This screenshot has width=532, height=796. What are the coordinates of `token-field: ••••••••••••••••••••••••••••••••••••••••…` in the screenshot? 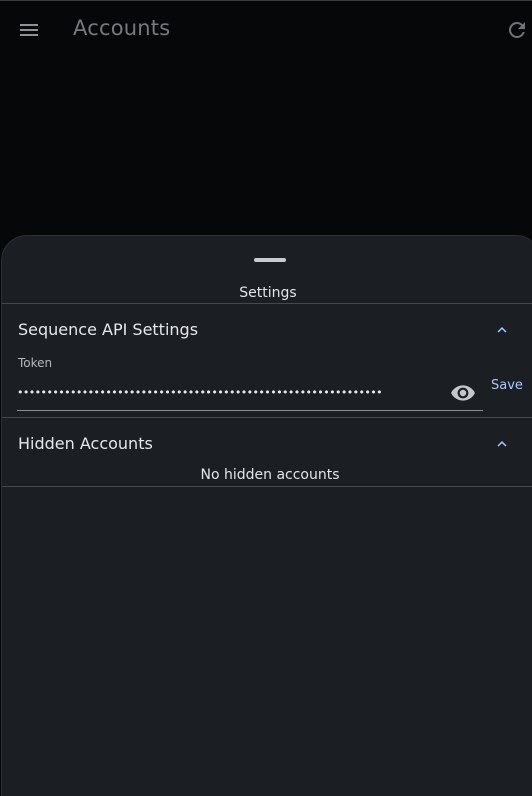 It's located at (250, 393).